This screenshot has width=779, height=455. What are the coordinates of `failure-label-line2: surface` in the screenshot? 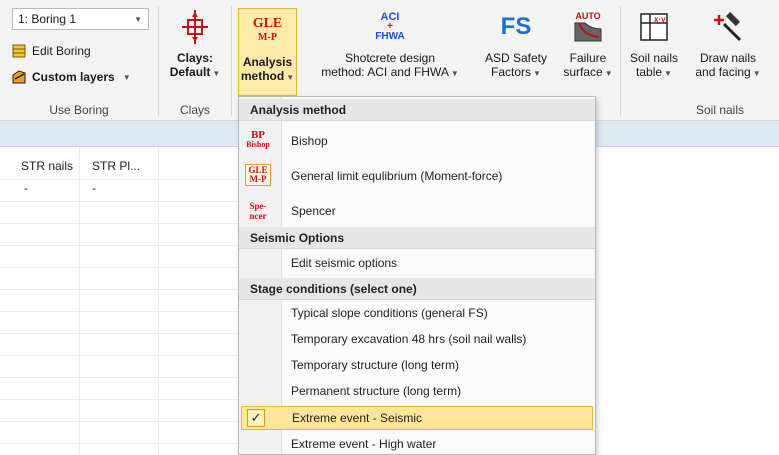 It's located at (583, 72).